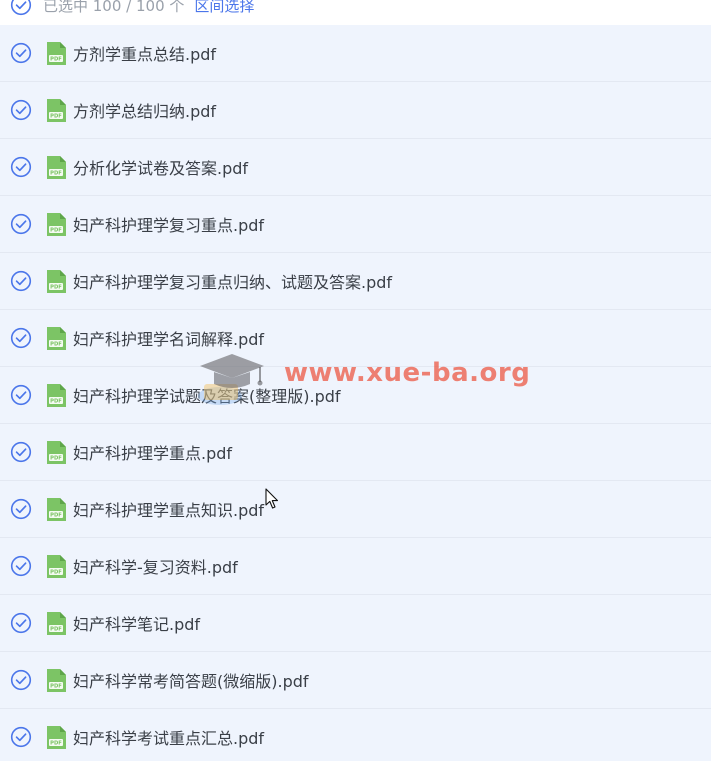  Describe the element at coordinates (233, 282) in the screenshot. I see `file-name: 妇产科护理学复习重点归纳、试题及答案.pdf` at that location.